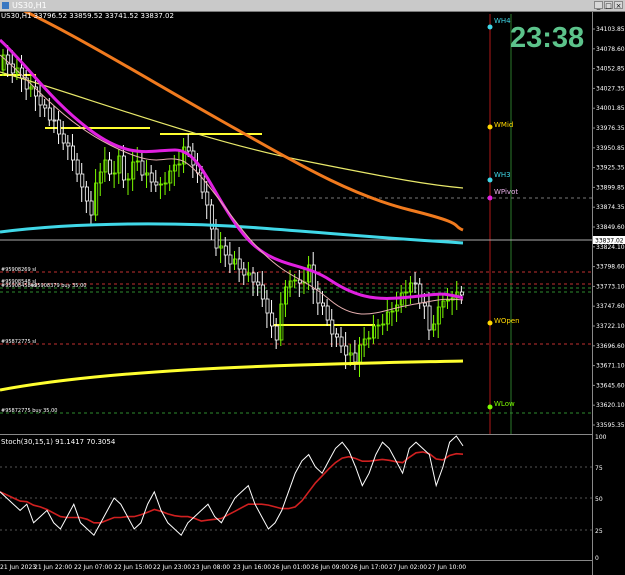  Describe the element at coordinates (5, 5) in the screenshot. I see `chart-window-icon` at that location.